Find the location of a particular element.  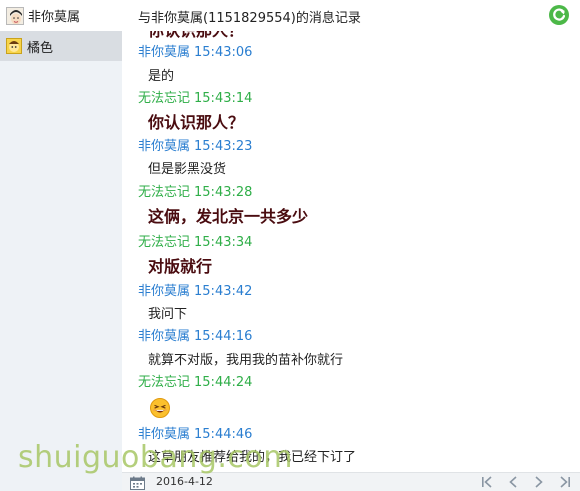

message-meta: 非你莫属 15:43:23 is located at coordinates (195, 147).